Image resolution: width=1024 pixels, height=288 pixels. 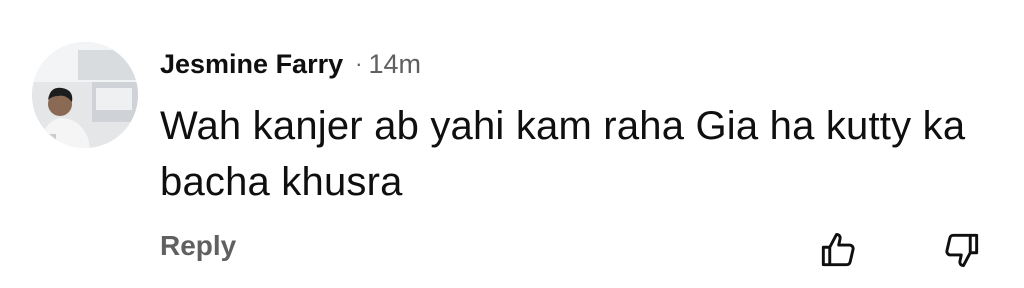 I want to click on author-name: Jesmine Farry, so click(x=251, y=64).